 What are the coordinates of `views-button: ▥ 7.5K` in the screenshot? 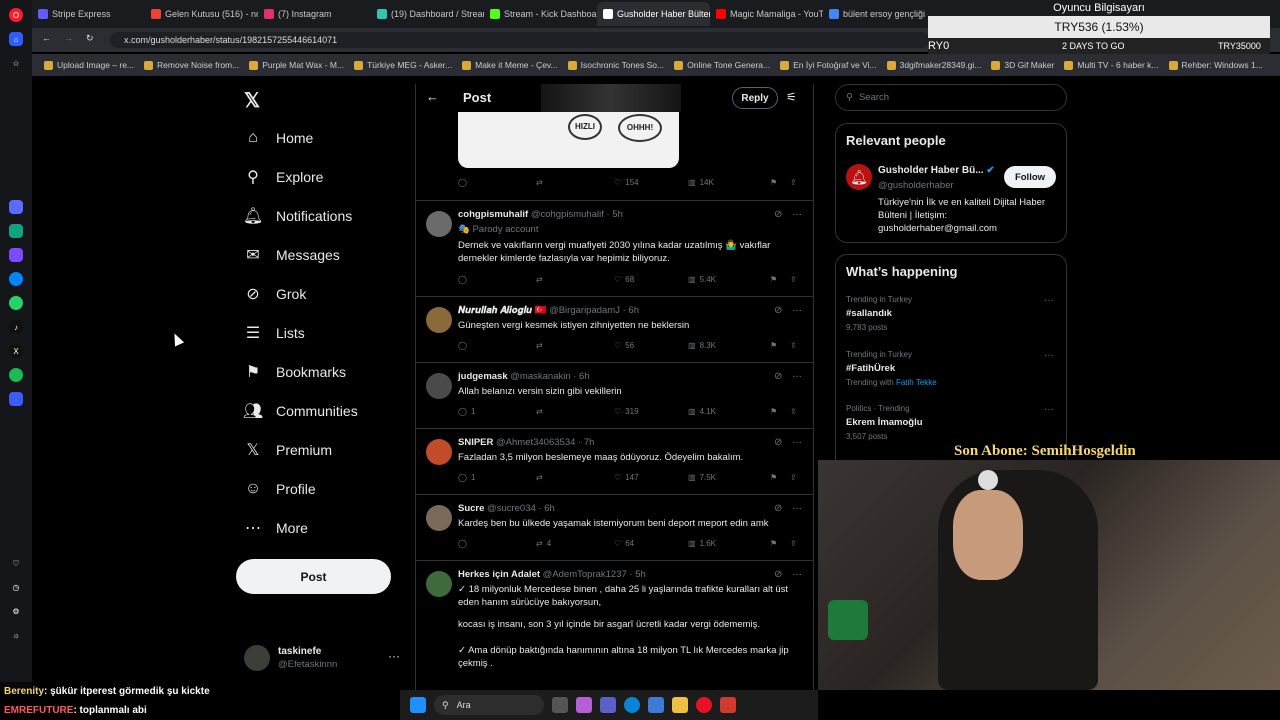 It's located at (702, 477).